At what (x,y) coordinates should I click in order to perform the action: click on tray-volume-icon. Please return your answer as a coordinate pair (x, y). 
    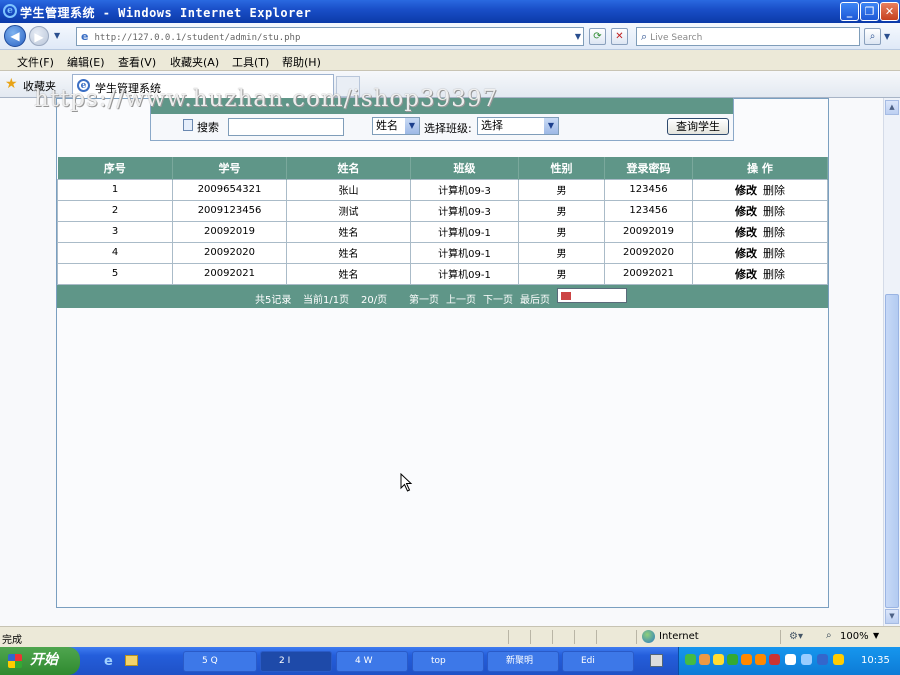
    Looking at the image, I should click on (806, 659).